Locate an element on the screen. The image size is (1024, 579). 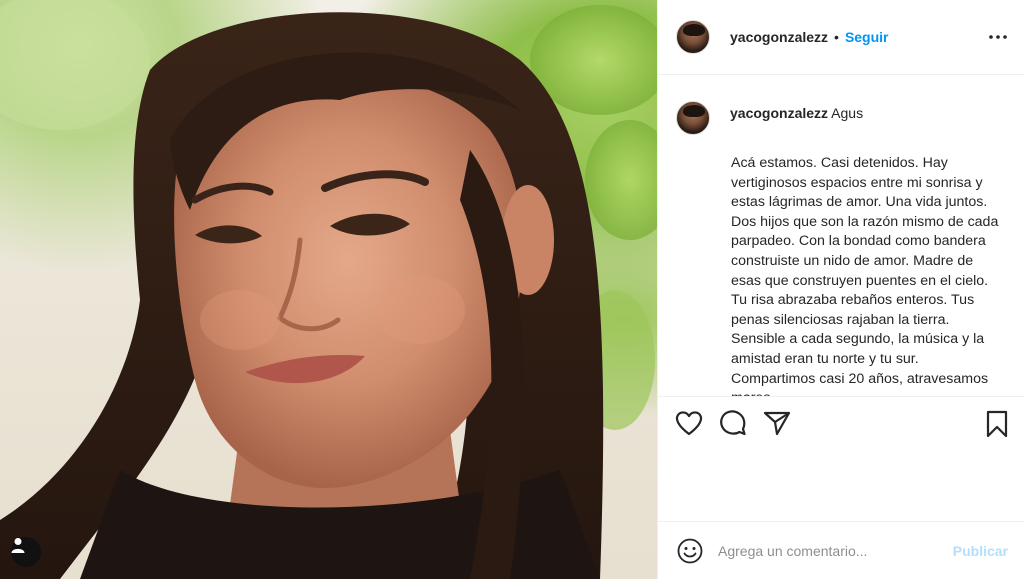
like-button is located at coordinates (689, 423).